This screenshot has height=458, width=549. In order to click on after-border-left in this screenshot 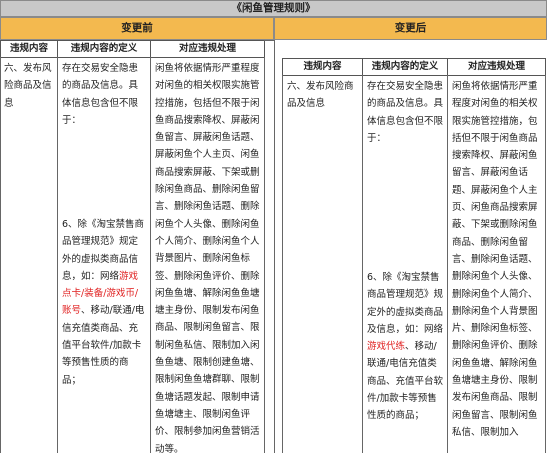, I will do `click(282, 264)`.